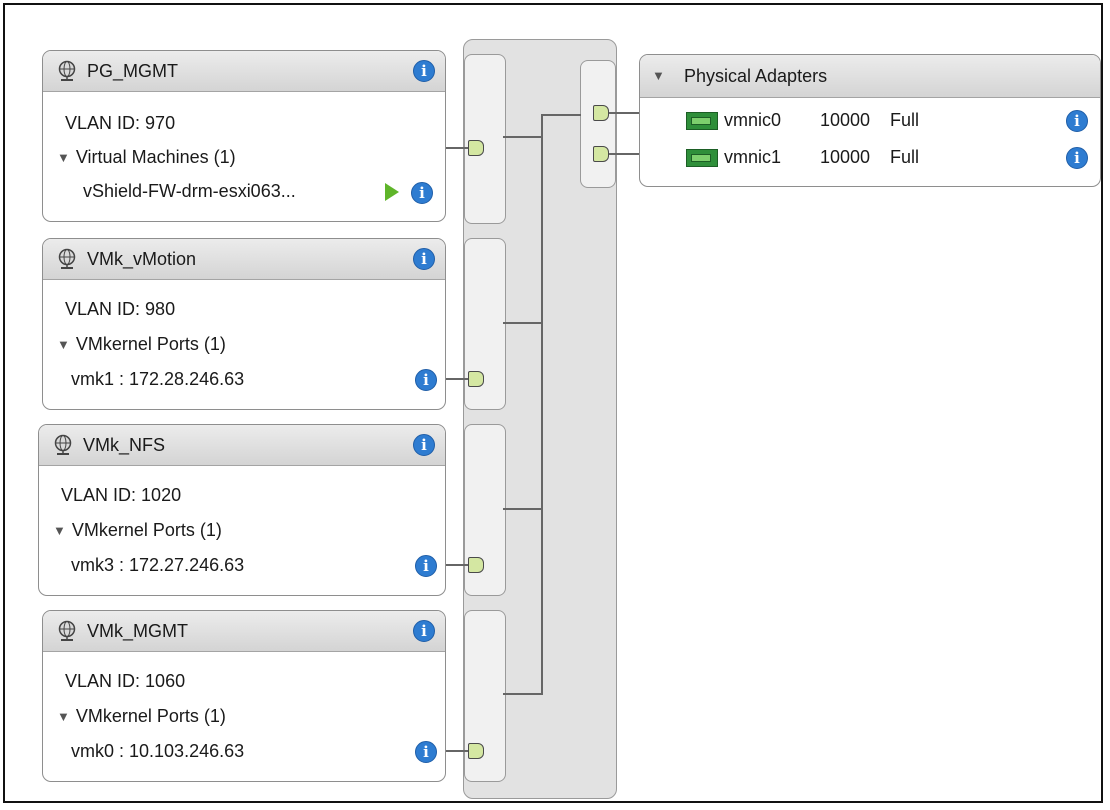  Describe the element at coordinates (870, 76) in the screenshot. I see `physical-adapters-header: ▼ Physical Adapters` at that location.